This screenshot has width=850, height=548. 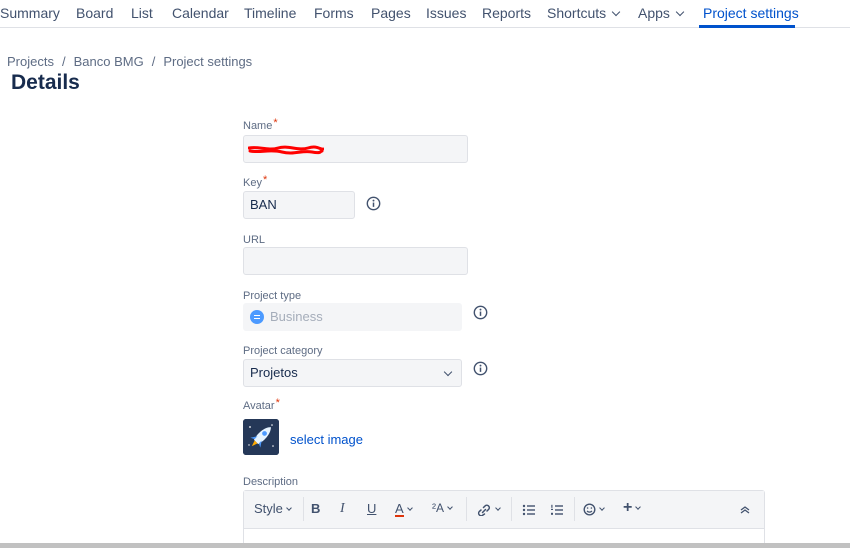 What do you see at coordinates (355, 149) in the screenshot?
I see `name-field` at bounding box center [355, 149].